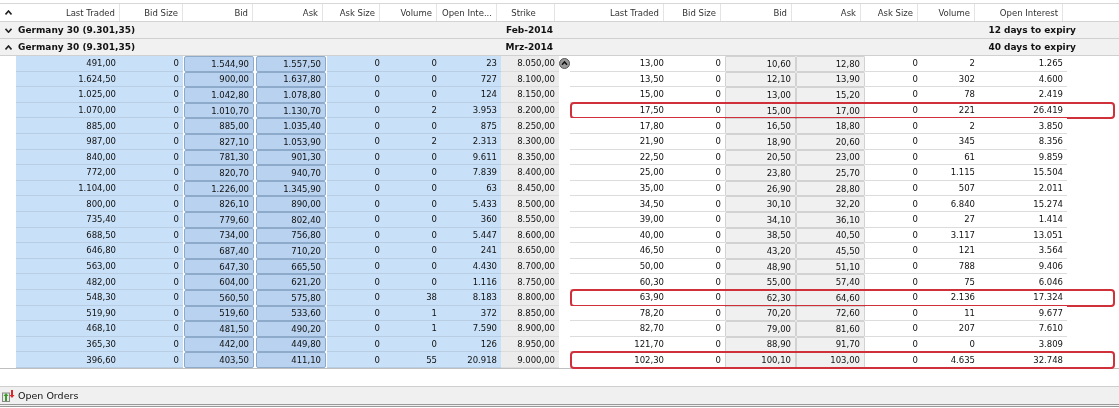 Image resolution: width=1119 pixels, height=408 pixels. I want to click on table-cell: 800,00, so click(68, 204).